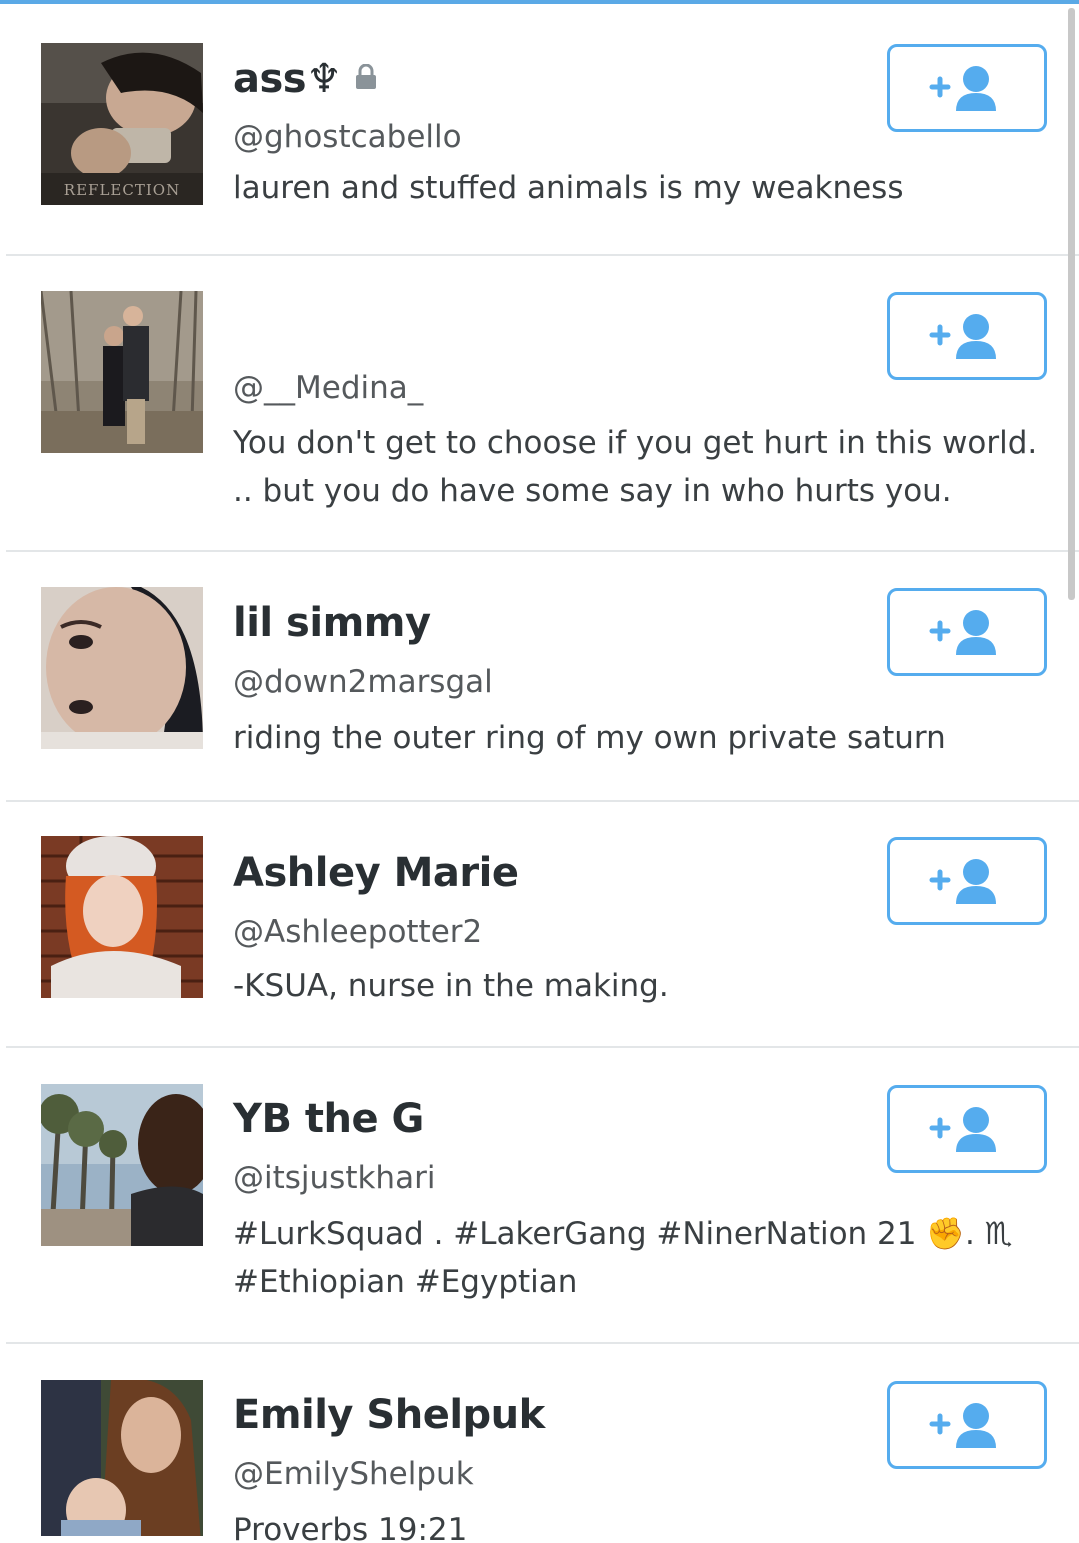 This screenshot has height=1543, width=1079. I want to click on user-handle: @EmilyShelpuk, so click(353, 1474).